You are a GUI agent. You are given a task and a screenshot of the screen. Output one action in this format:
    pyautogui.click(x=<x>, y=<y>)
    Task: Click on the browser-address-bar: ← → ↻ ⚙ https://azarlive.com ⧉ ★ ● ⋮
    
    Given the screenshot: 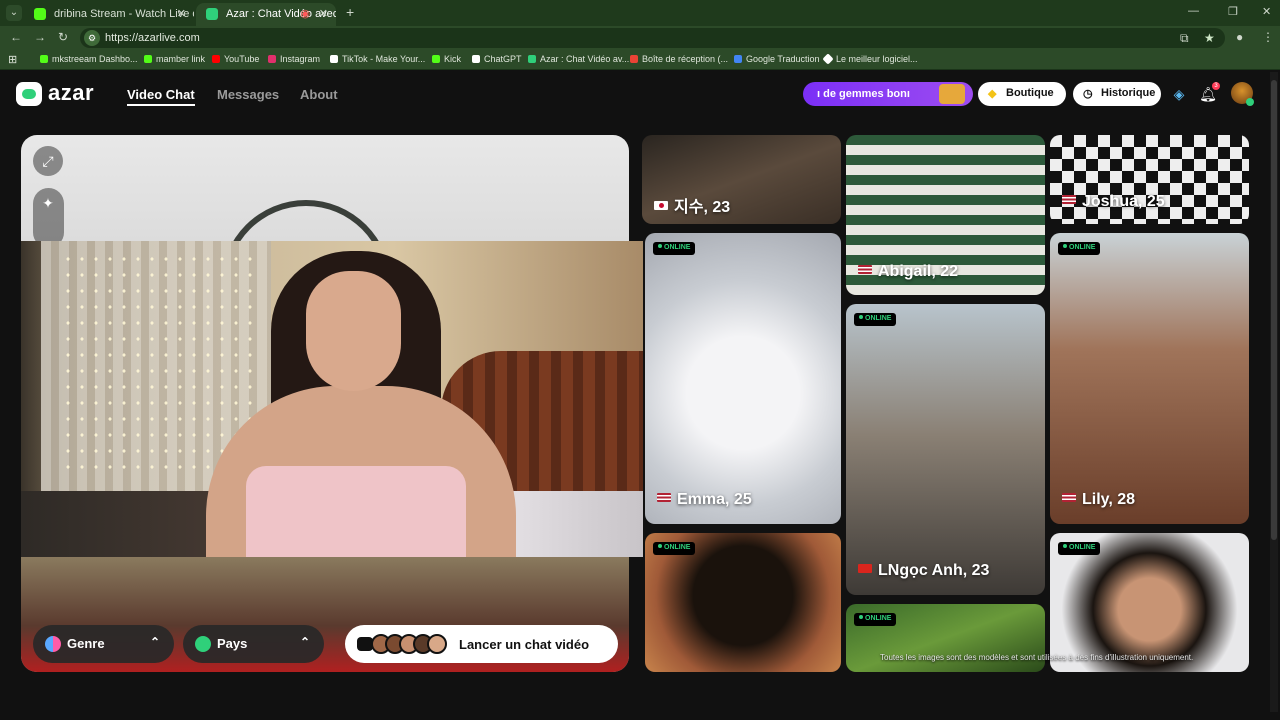 What is the action you would take?
    pyautogui.click(x=640, y=38)
    